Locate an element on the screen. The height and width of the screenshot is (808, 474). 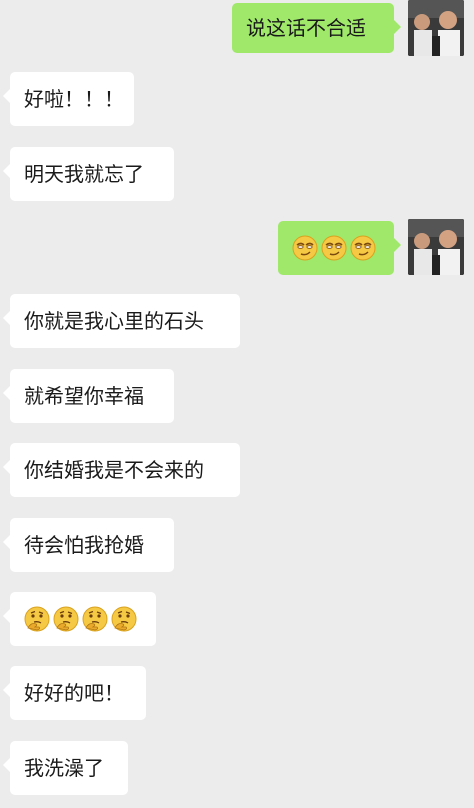
received-message-bubble: 好啦！！！ is located at coordinates (68, 99).